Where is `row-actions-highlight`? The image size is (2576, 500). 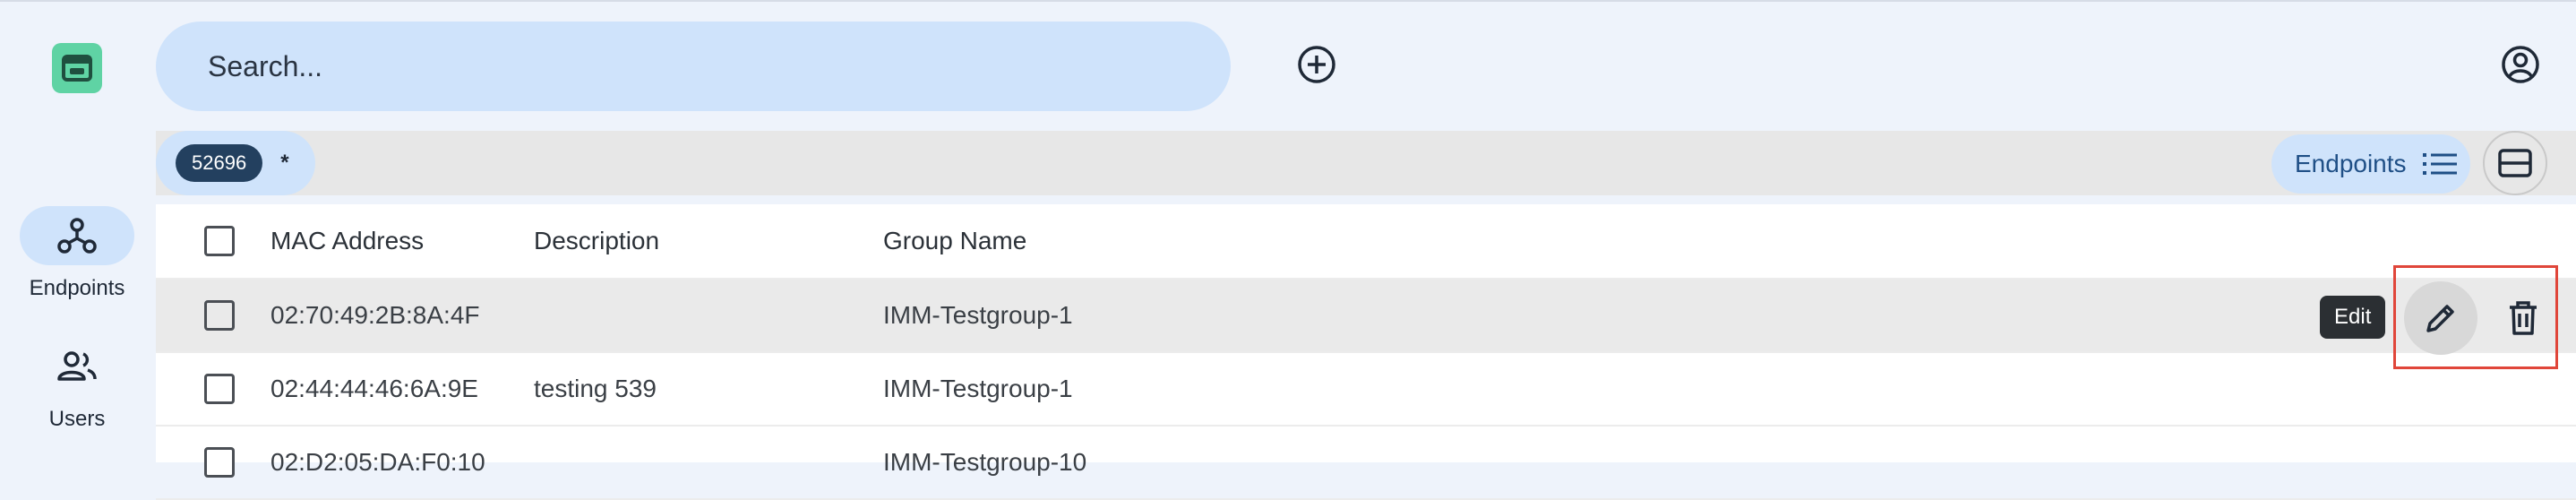
row-actions-highlight is located at coordinates (2475, 317).